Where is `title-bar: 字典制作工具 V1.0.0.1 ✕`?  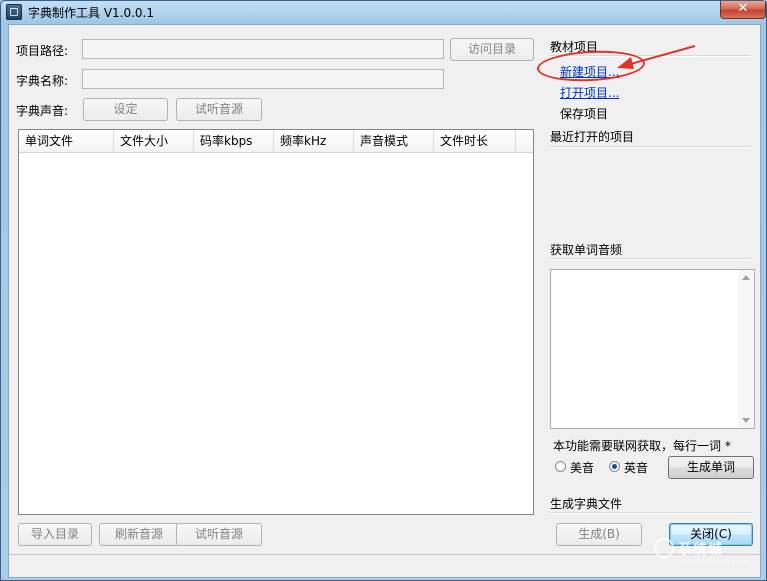
title-bar: 字典制作工具 V1.0.0.1 ✕ is located at coordinates (383, 12).